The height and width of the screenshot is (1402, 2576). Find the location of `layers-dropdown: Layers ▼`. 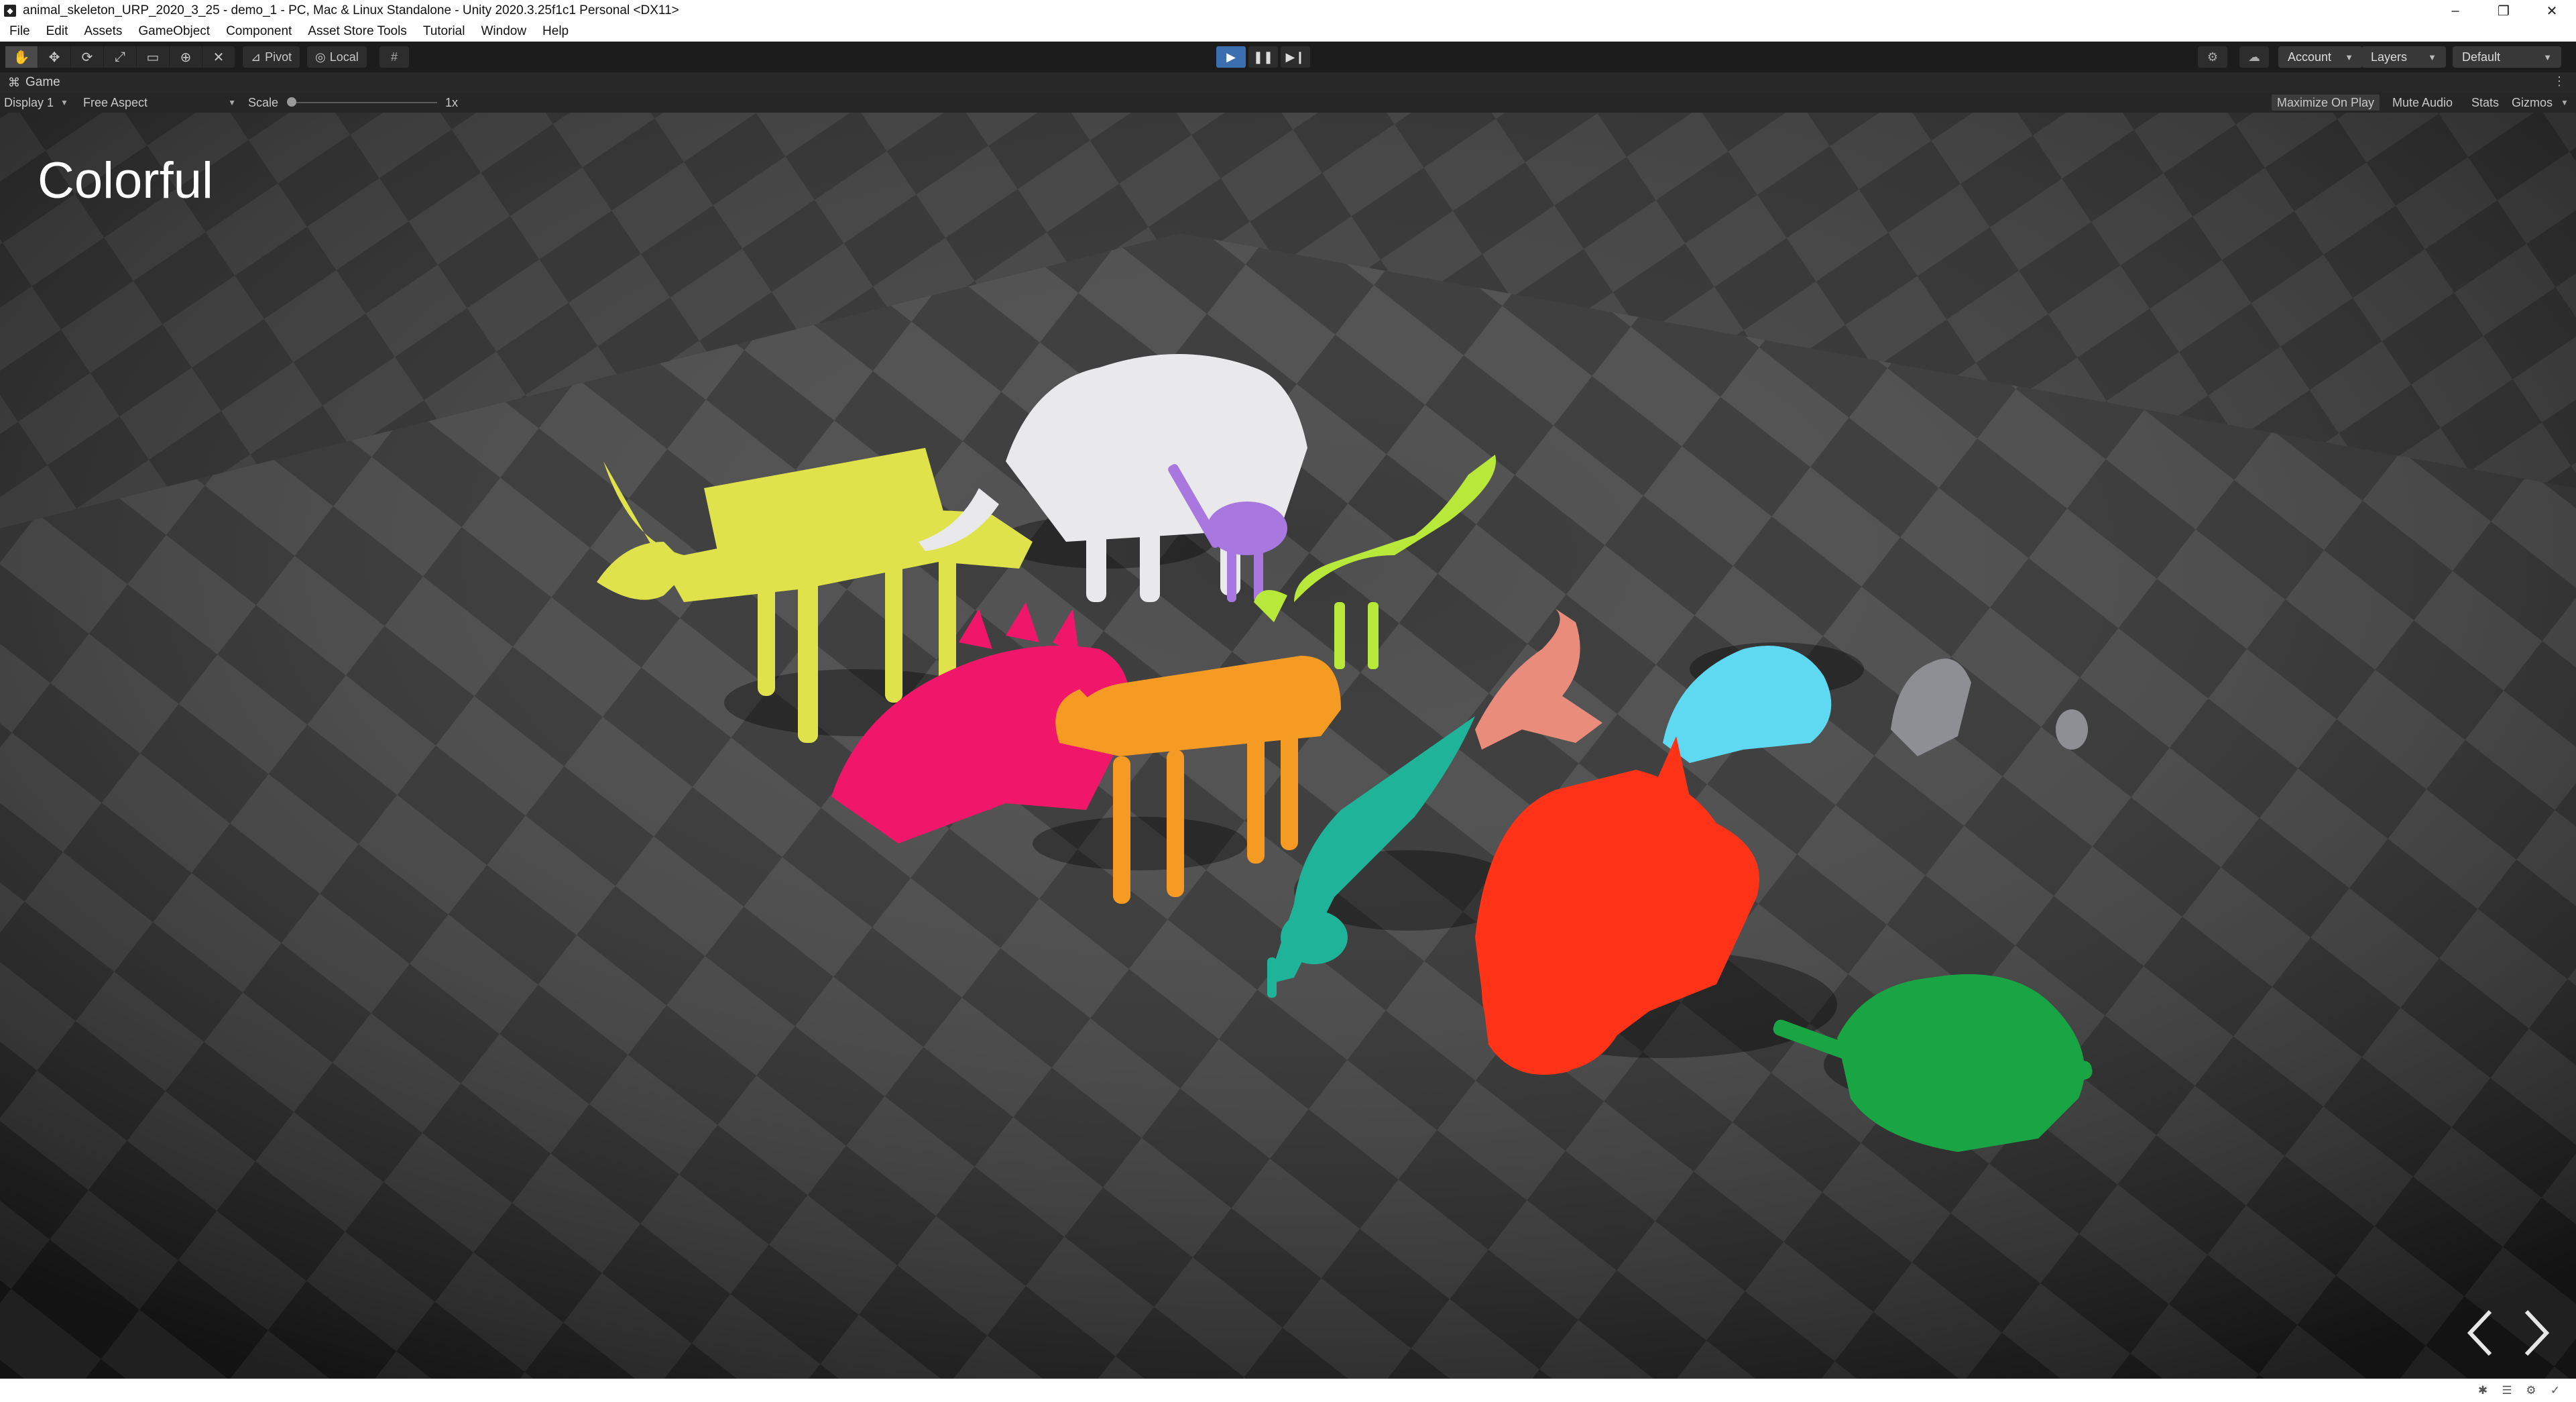

layers-dropdown: Layers ▼ is located at coordinates (2403, 57).